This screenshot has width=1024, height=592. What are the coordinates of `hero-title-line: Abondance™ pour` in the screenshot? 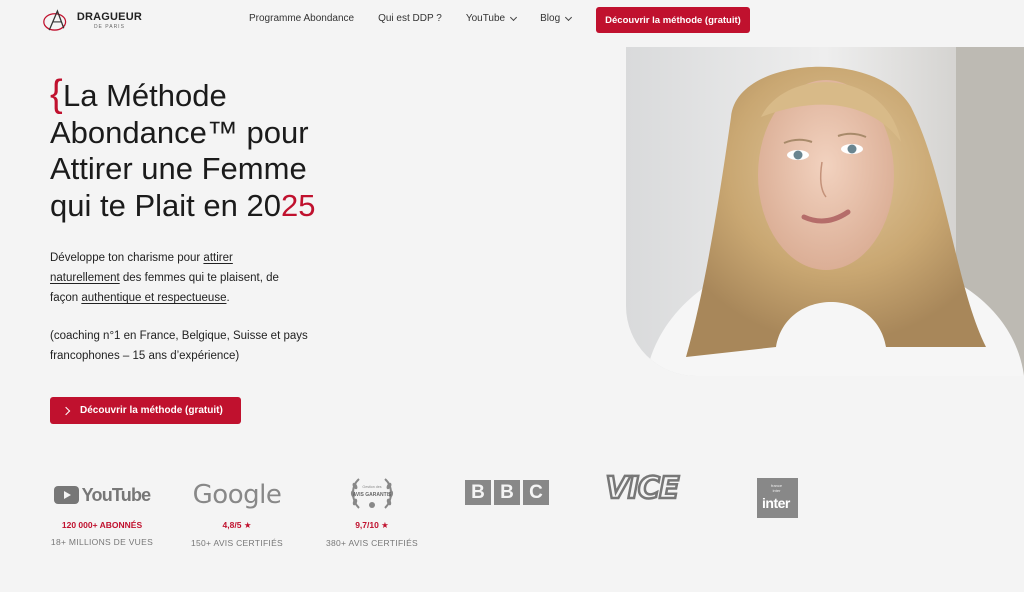 It's located at (179, 132).